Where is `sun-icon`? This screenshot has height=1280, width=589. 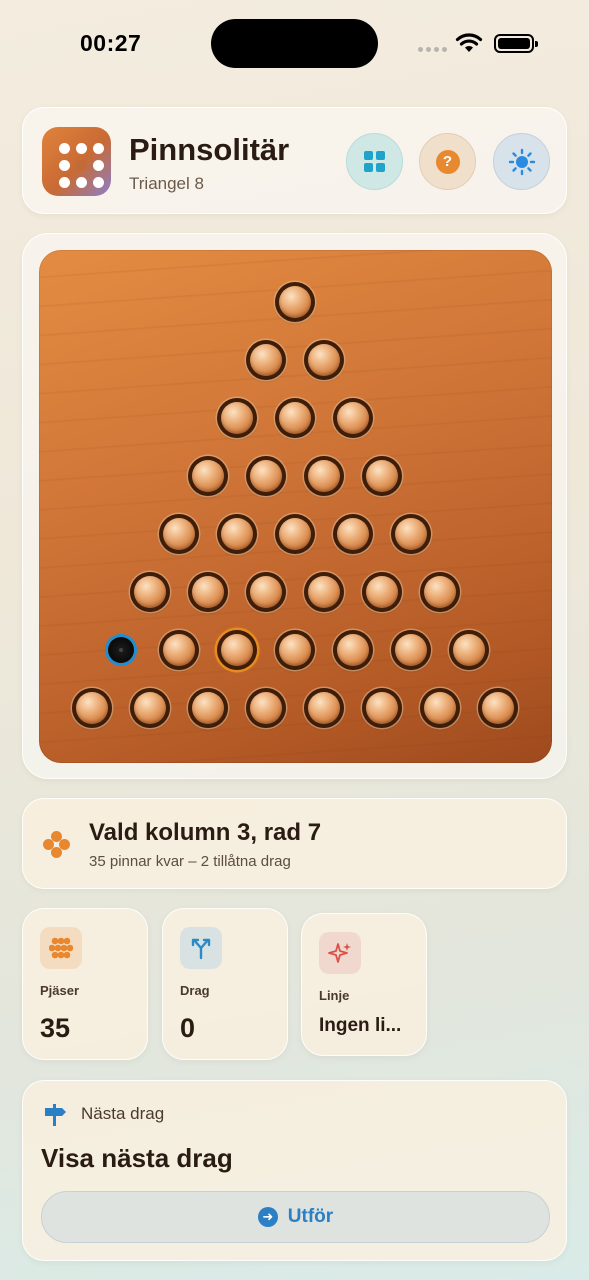
sun-icon is located at coordinates (521, 161).